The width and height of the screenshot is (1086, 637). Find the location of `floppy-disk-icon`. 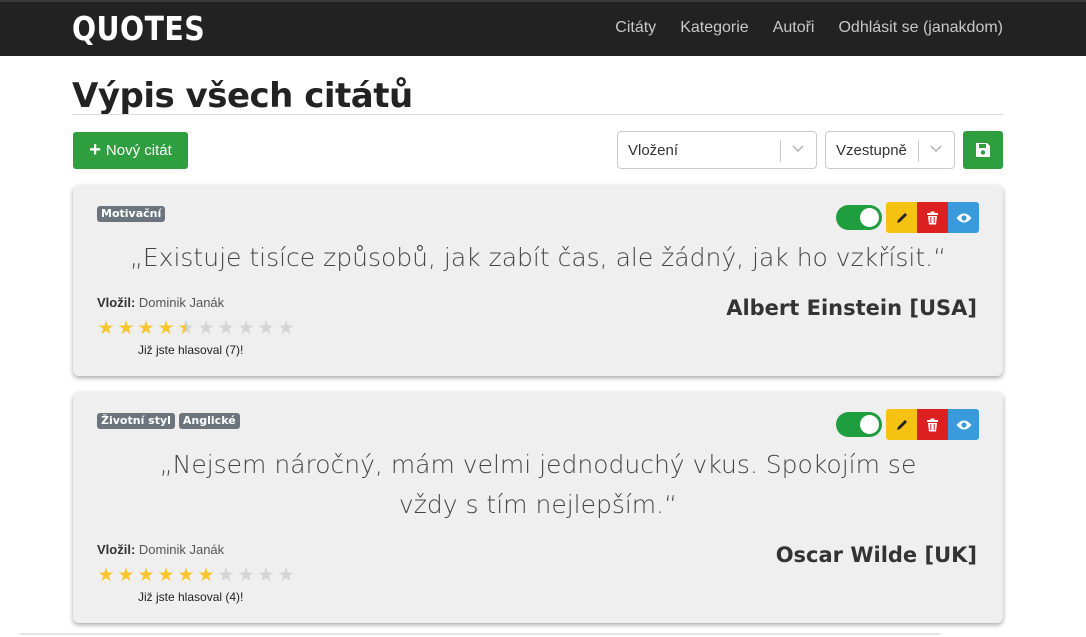

floppy-disk-icon is located at coordinates (983, 150).